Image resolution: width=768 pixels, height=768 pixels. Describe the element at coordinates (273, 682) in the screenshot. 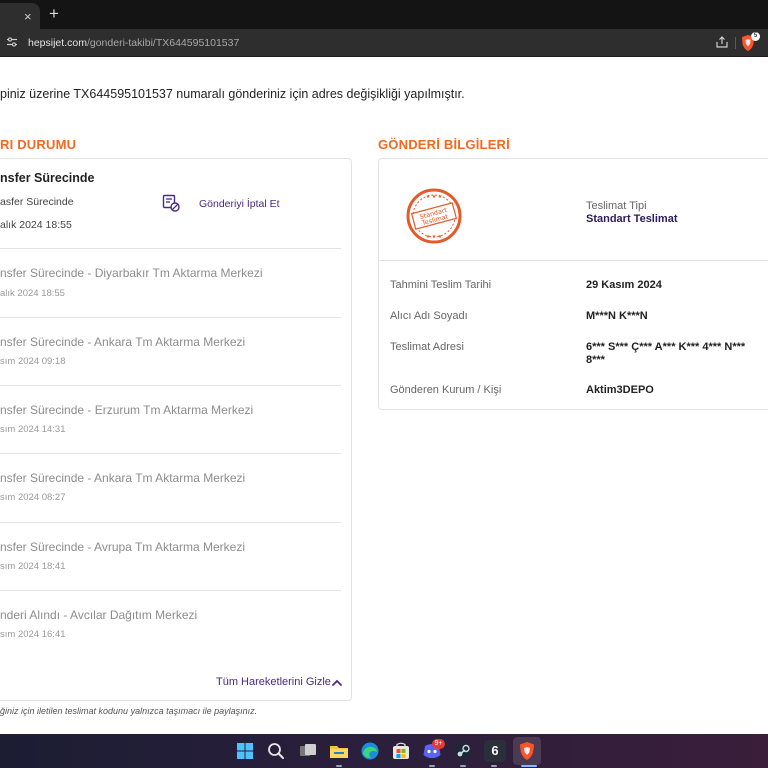

I see `hide-all-movements-button: Tüm Hareketlerini Gizle` at that location.